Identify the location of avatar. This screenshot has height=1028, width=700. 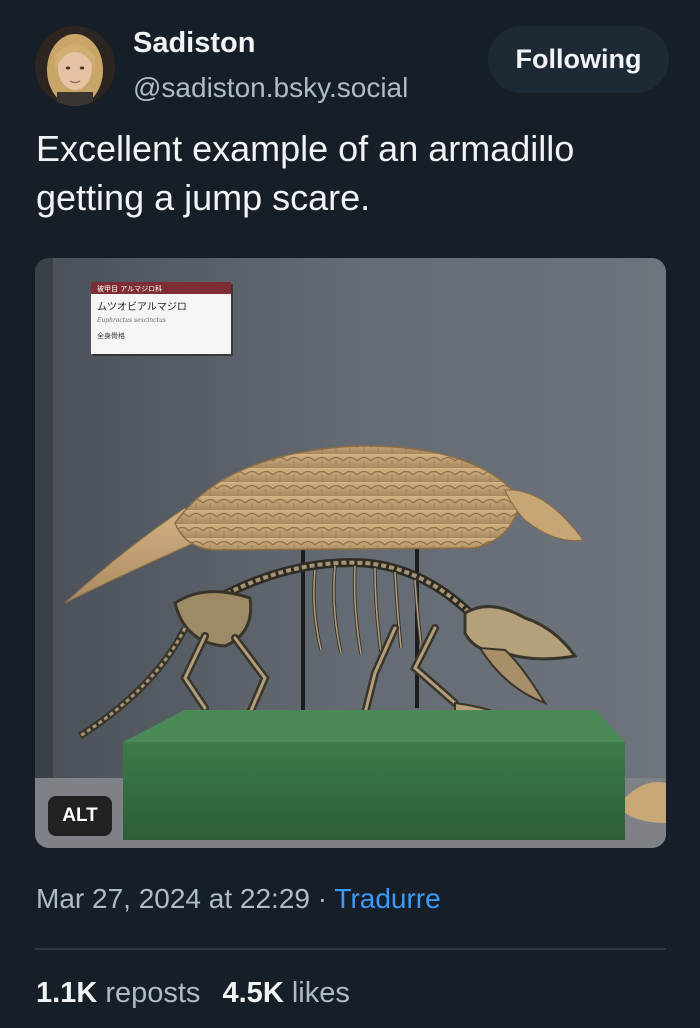
(75, 66).